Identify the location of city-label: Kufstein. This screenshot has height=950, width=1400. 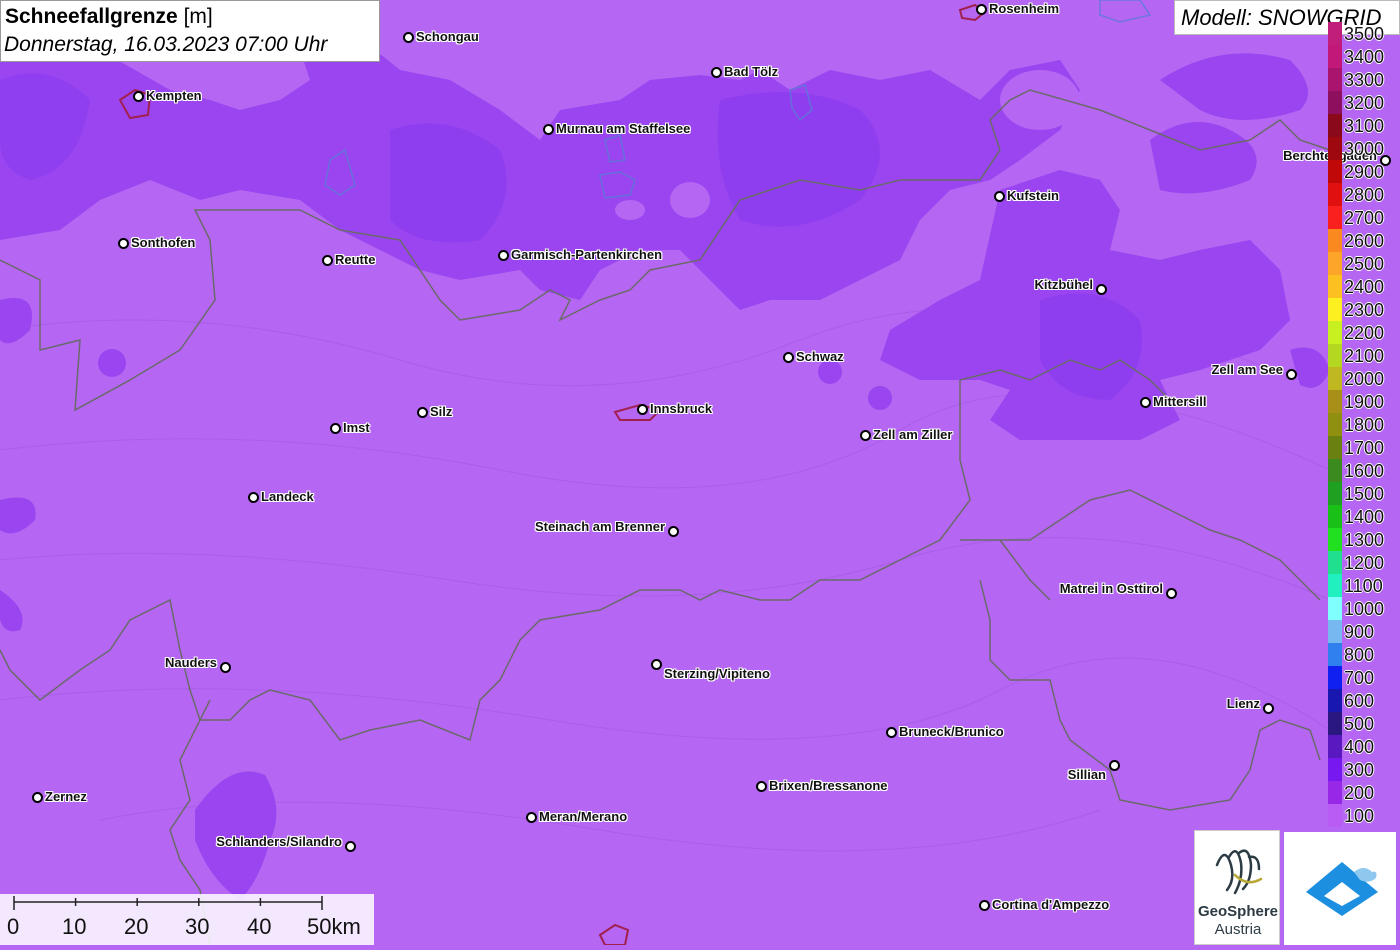
(1033, 195).